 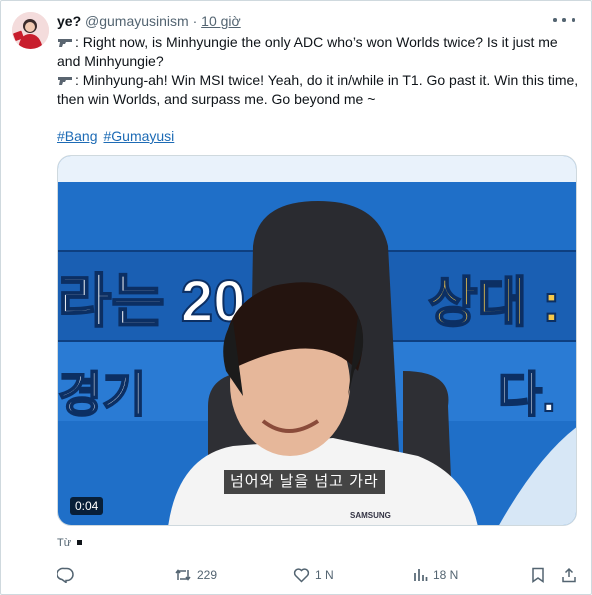 I want to click on banner-text-2: 상대 :, so click(x=494, y=303).